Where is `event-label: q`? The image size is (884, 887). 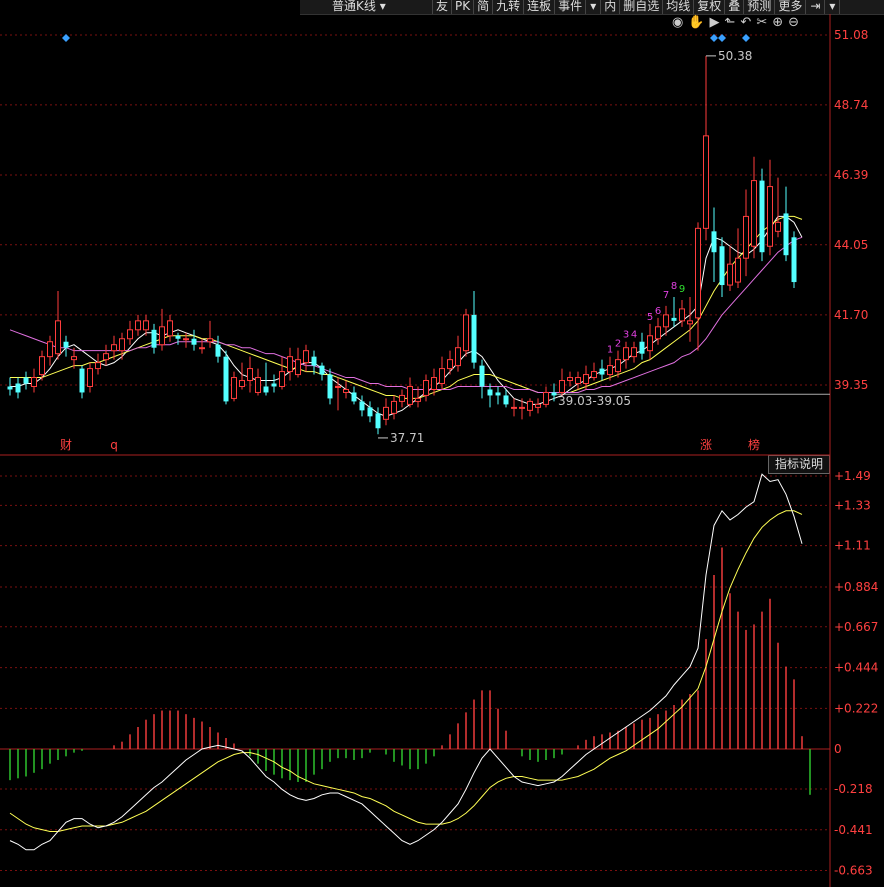
event-label: q is located at coordinates (114, 445).